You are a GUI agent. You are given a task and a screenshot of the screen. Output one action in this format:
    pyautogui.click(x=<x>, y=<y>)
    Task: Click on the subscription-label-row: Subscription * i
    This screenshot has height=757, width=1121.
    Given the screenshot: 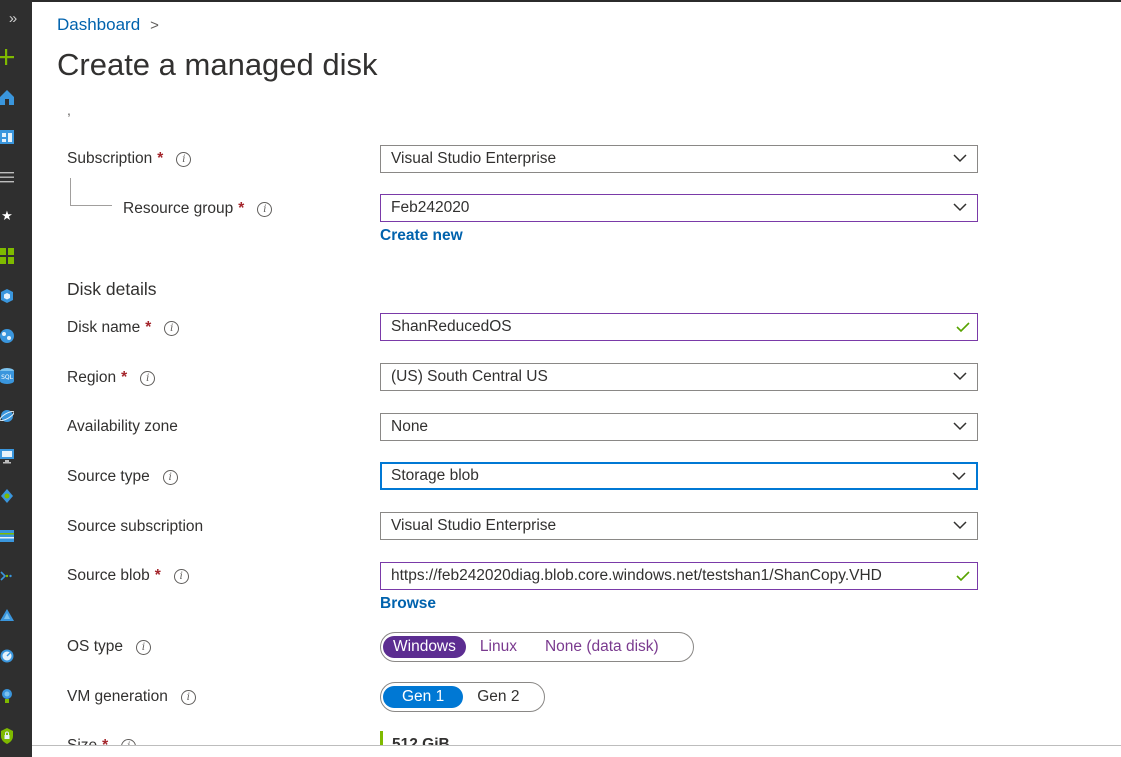 What is the action you would take?
    pyautogui.click(x=129, y=159)
    